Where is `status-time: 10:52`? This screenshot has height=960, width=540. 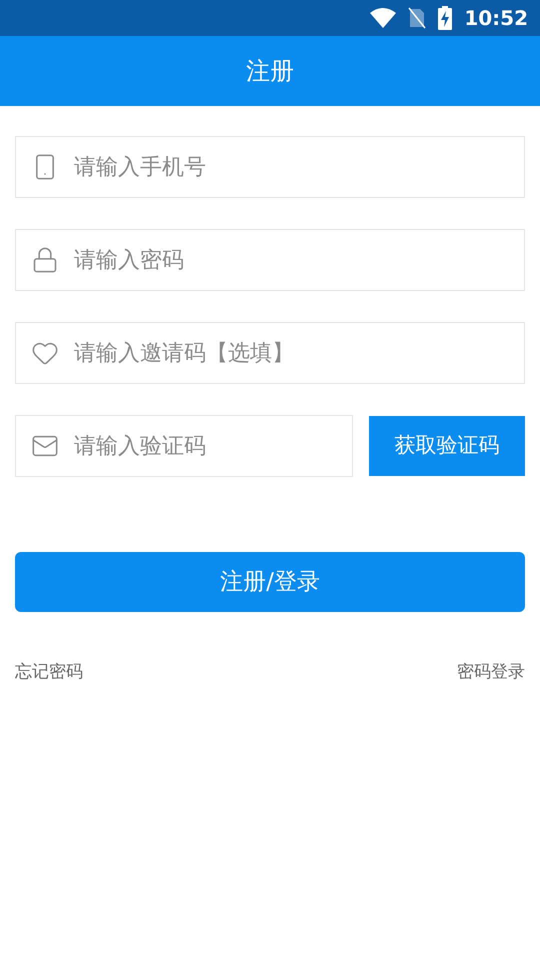
status-time: 10:52 is located at coordinates (496, 18).